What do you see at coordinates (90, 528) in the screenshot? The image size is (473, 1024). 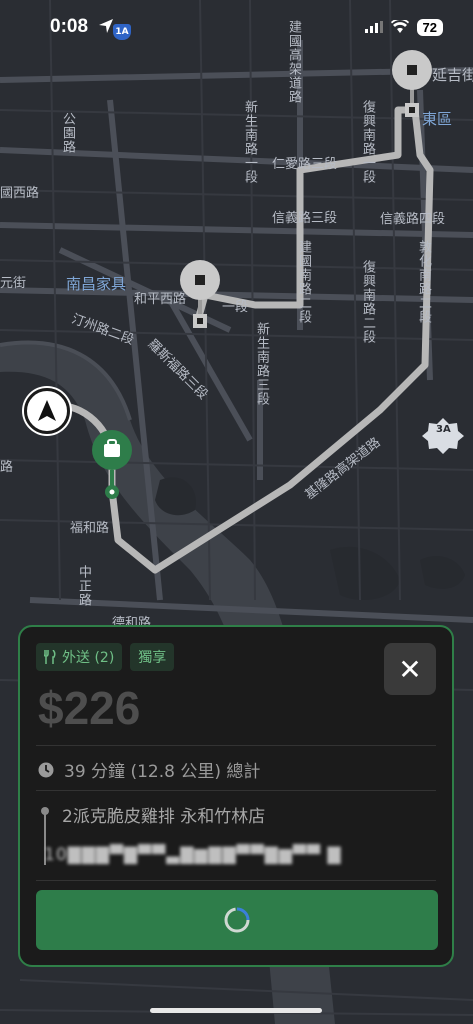 I see `map-label: 福和路` at bounding box center [90, 528].